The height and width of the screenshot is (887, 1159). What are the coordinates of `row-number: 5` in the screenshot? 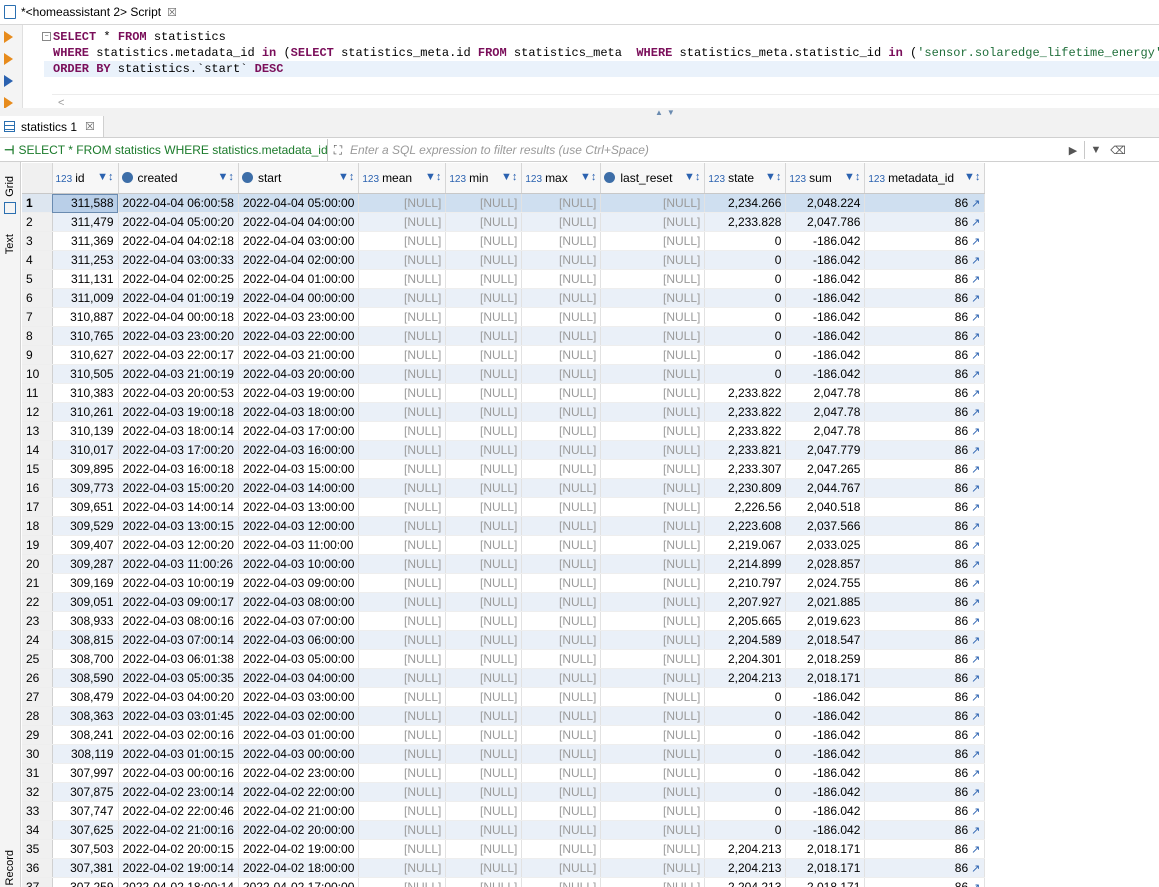 It's located at (37, 279).